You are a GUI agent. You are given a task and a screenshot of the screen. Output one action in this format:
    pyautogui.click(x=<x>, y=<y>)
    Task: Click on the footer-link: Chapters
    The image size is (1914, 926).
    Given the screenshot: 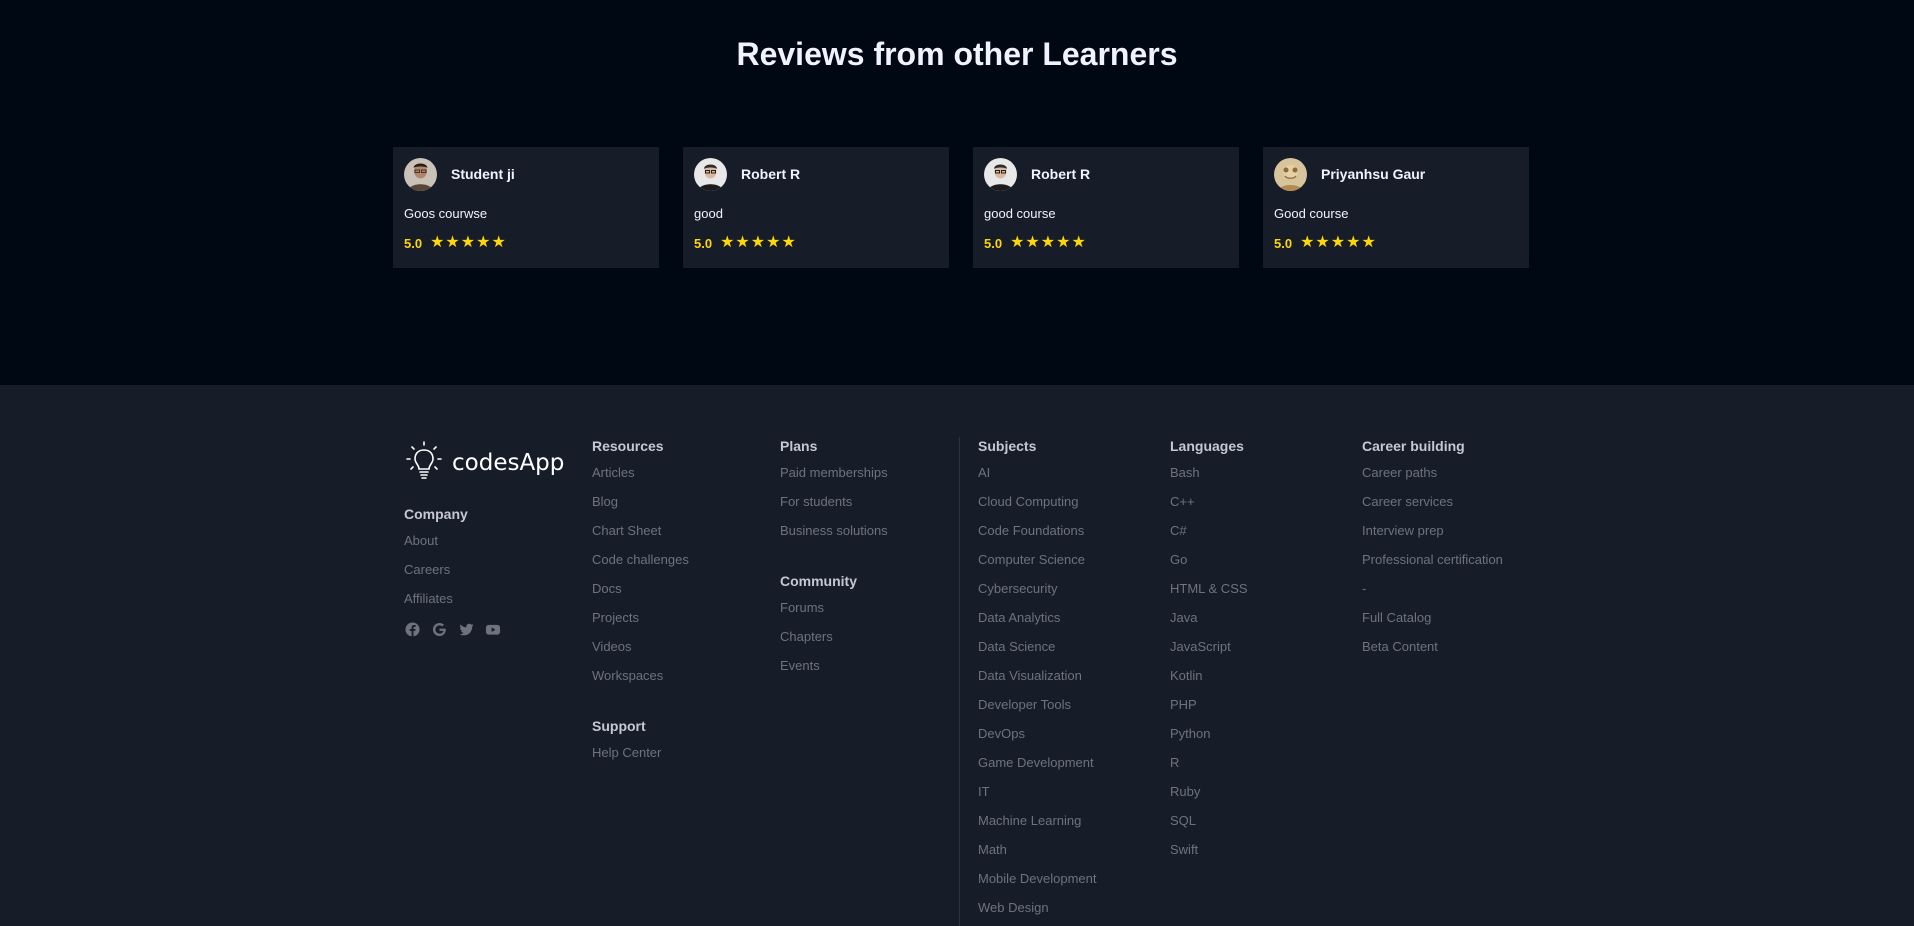 What is the action you would take?
    pyautogui.click(x=834, y=641)
    